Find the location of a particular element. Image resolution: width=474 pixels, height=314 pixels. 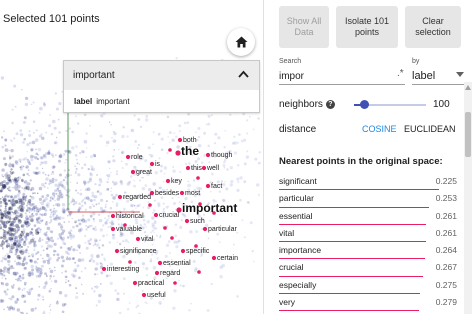

clear-selection-button: Clear selection is located at coordinates (433, 27).